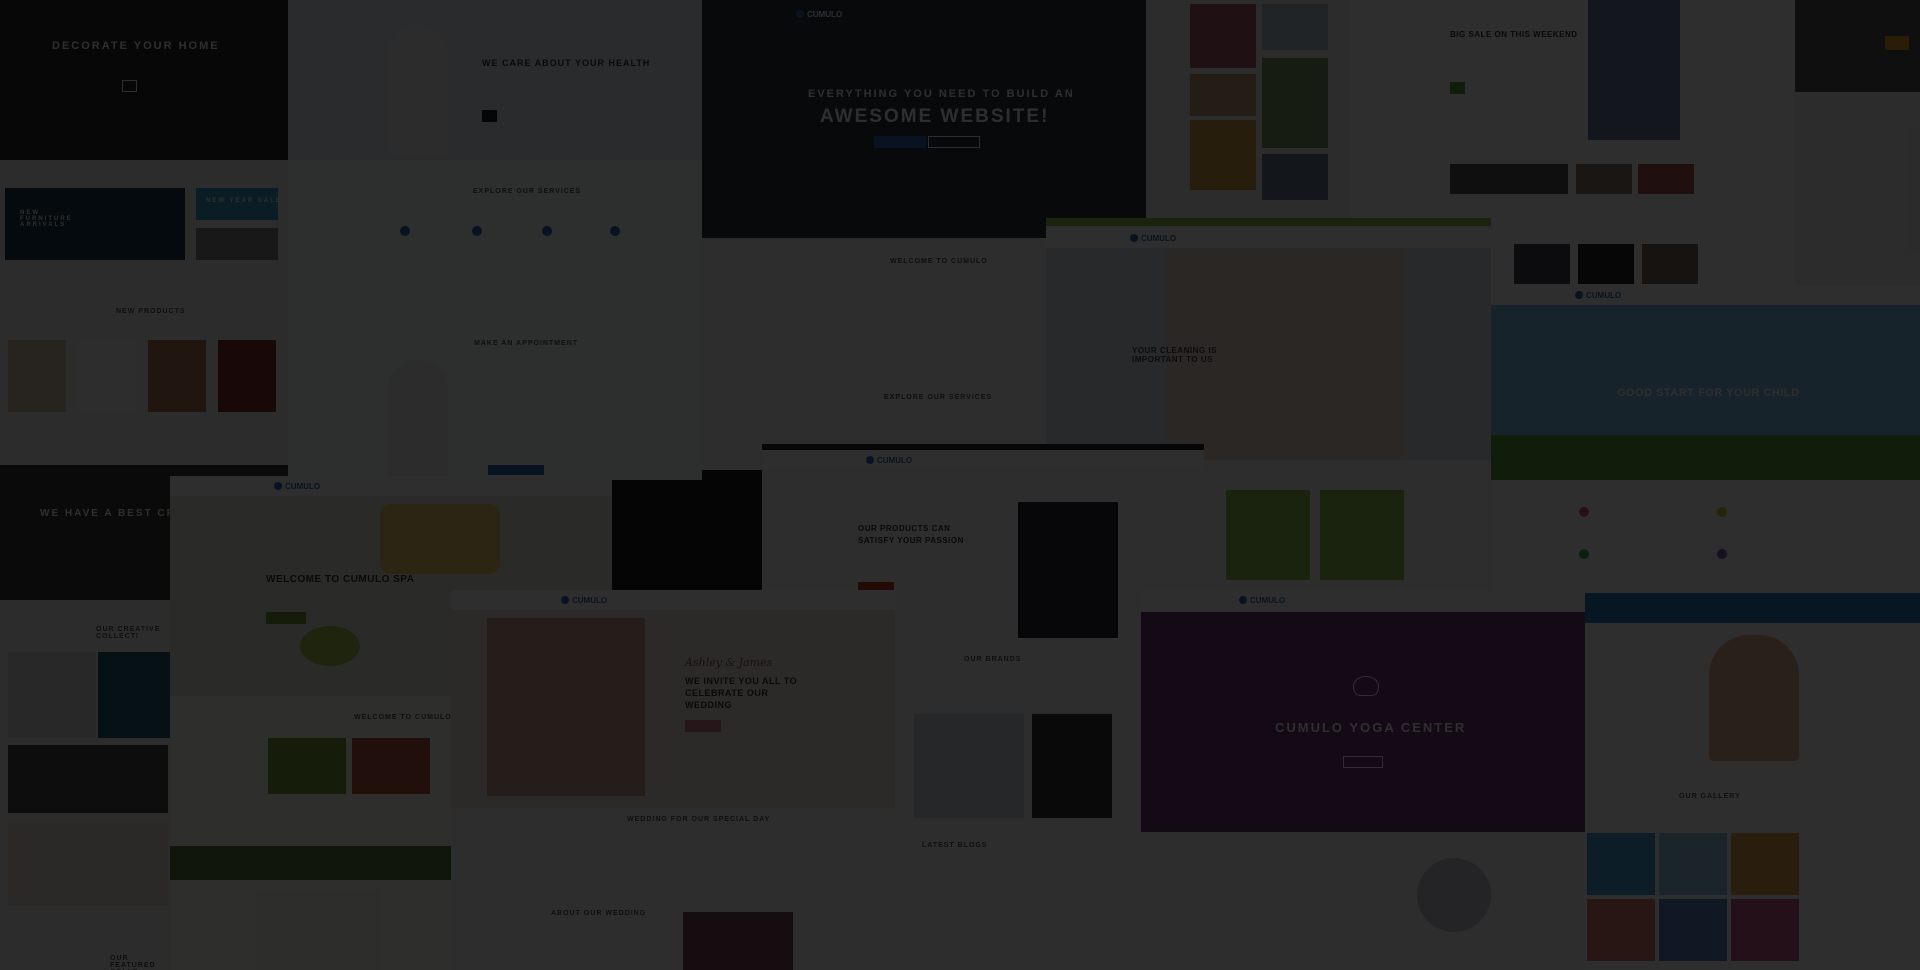  What do you see at coordinates (1857, 142) in the screenshot?
I see `dashboard-template-mockup` at bounding box center [1857, 142].